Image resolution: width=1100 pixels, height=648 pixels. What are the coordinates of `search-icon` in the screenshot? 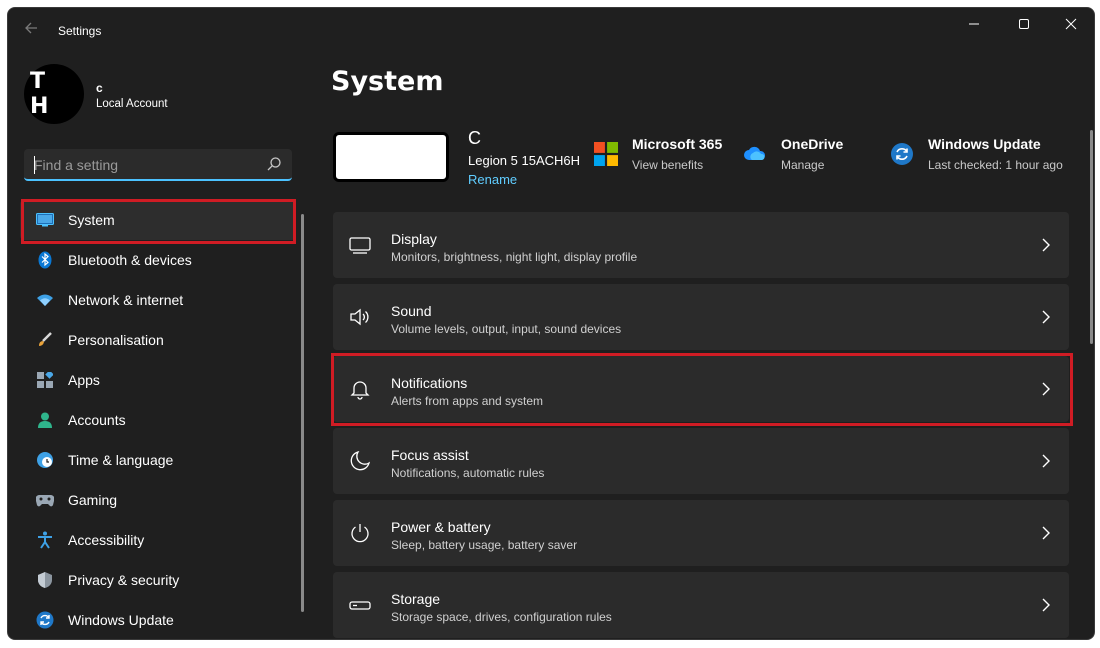 It's located at (274, 164).